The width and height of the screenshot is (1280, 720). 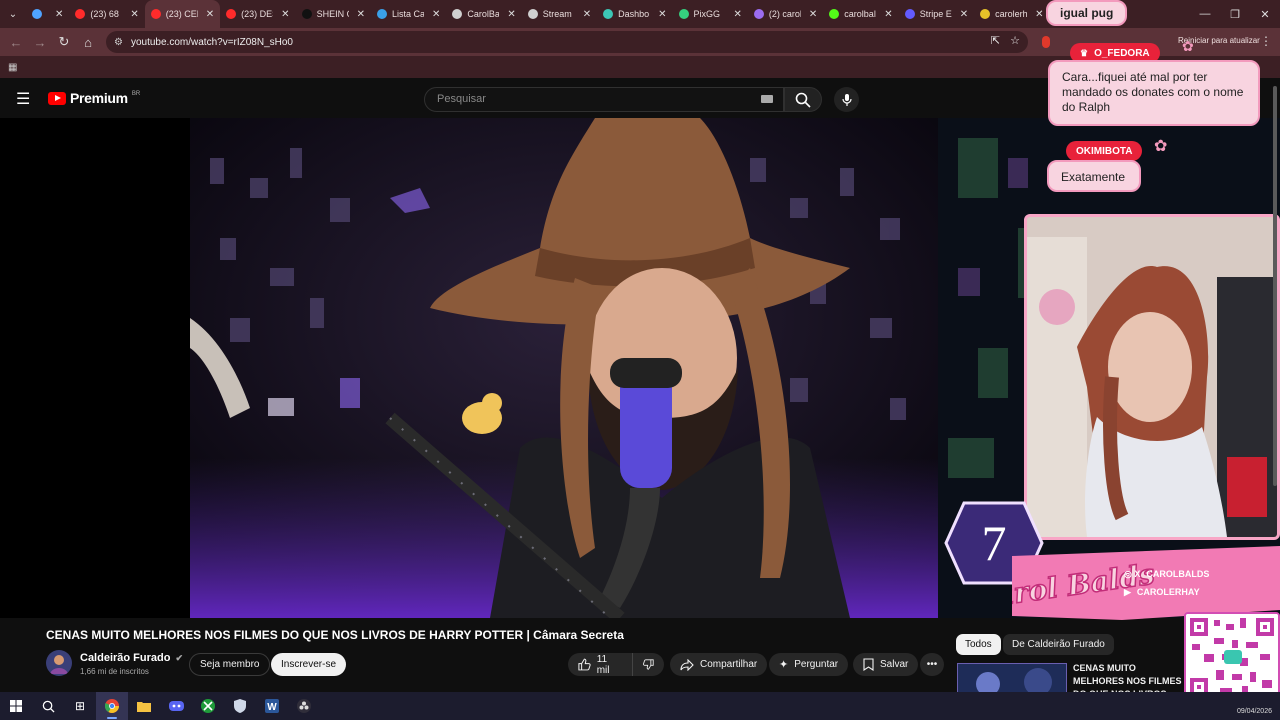 What do you see at coordinates (80, 706) in the screenshot?
I see `task-view-icon: ⊞` at bounding box center [80, 706].